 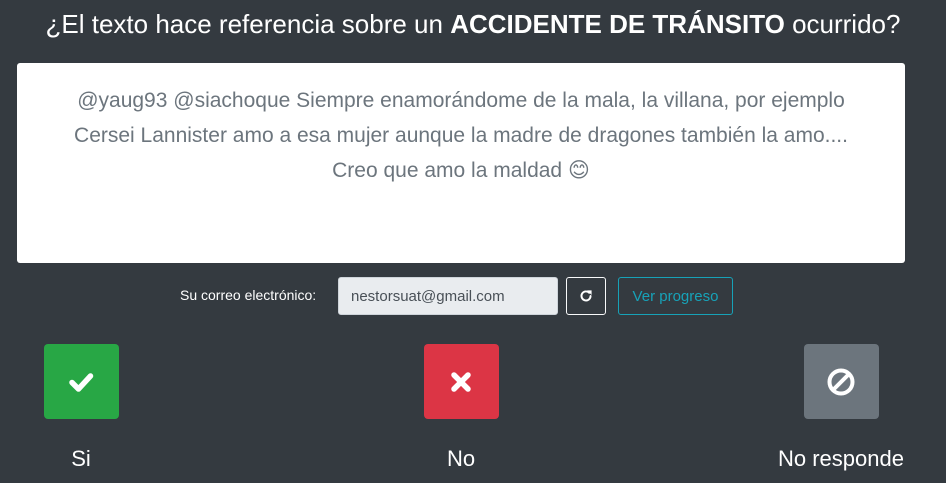 I want to click on answer-yes: Si, so click(x=90, y=408).